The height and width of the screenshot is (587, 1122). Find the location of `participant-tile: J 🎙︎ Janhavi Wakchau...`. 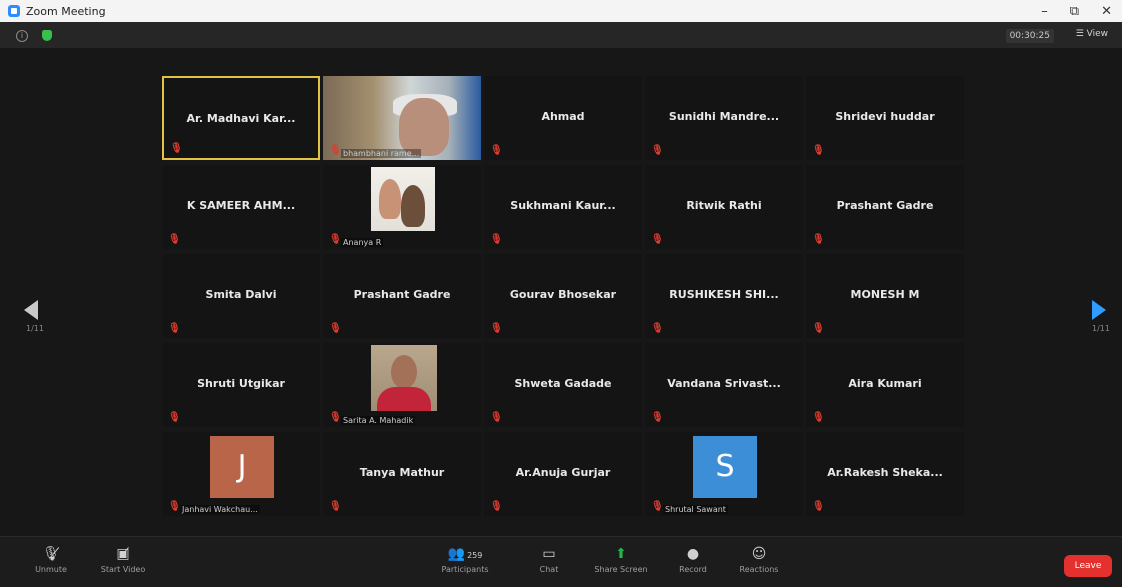

participant-tile: J 🎙︎ Janhavi Wakchau... is located at coordinates (241, 474).